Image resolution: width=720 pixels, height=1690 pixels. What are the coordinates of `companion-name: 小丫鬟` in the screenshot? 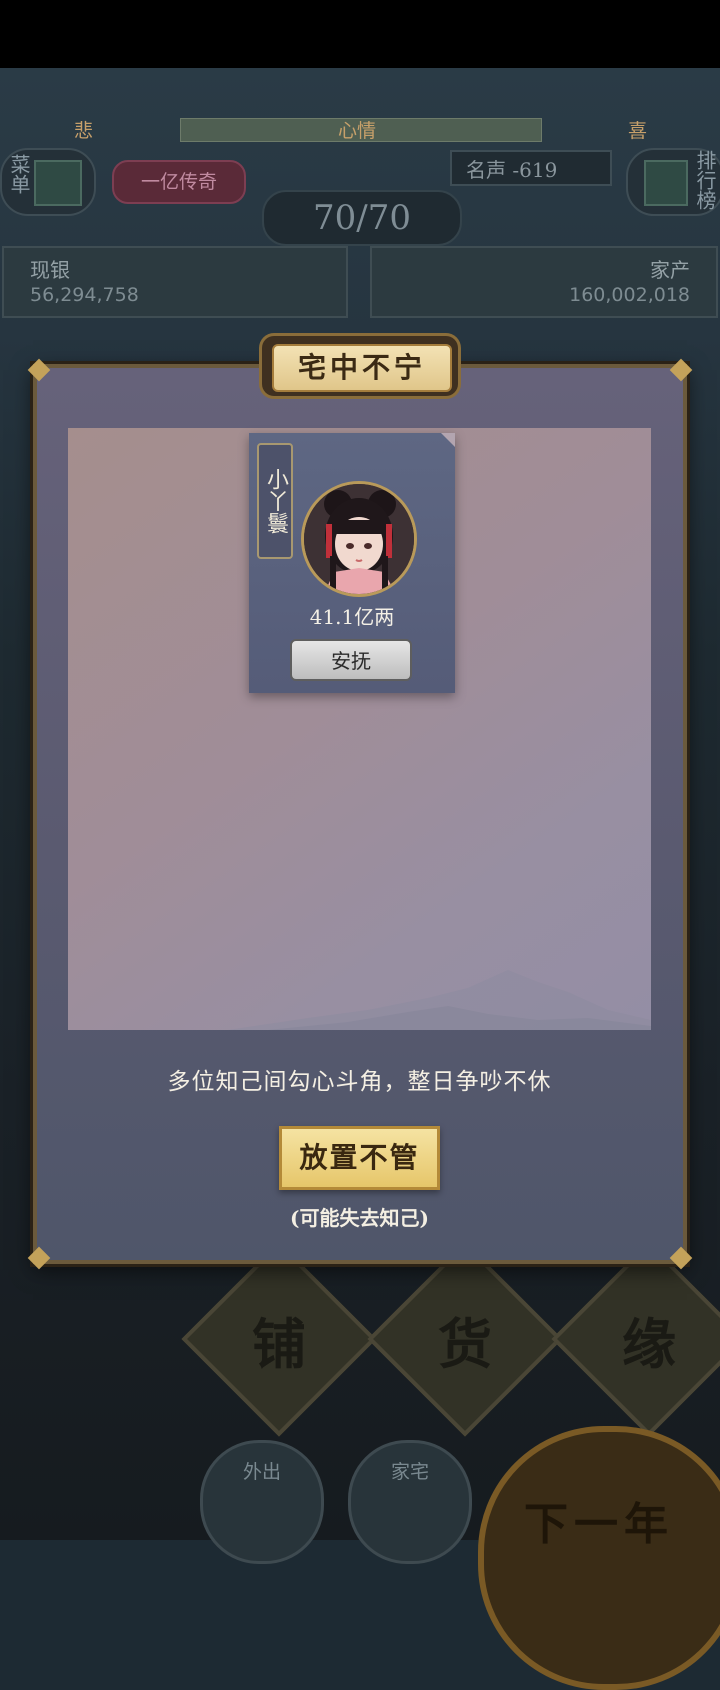 It's located at (275, 501).